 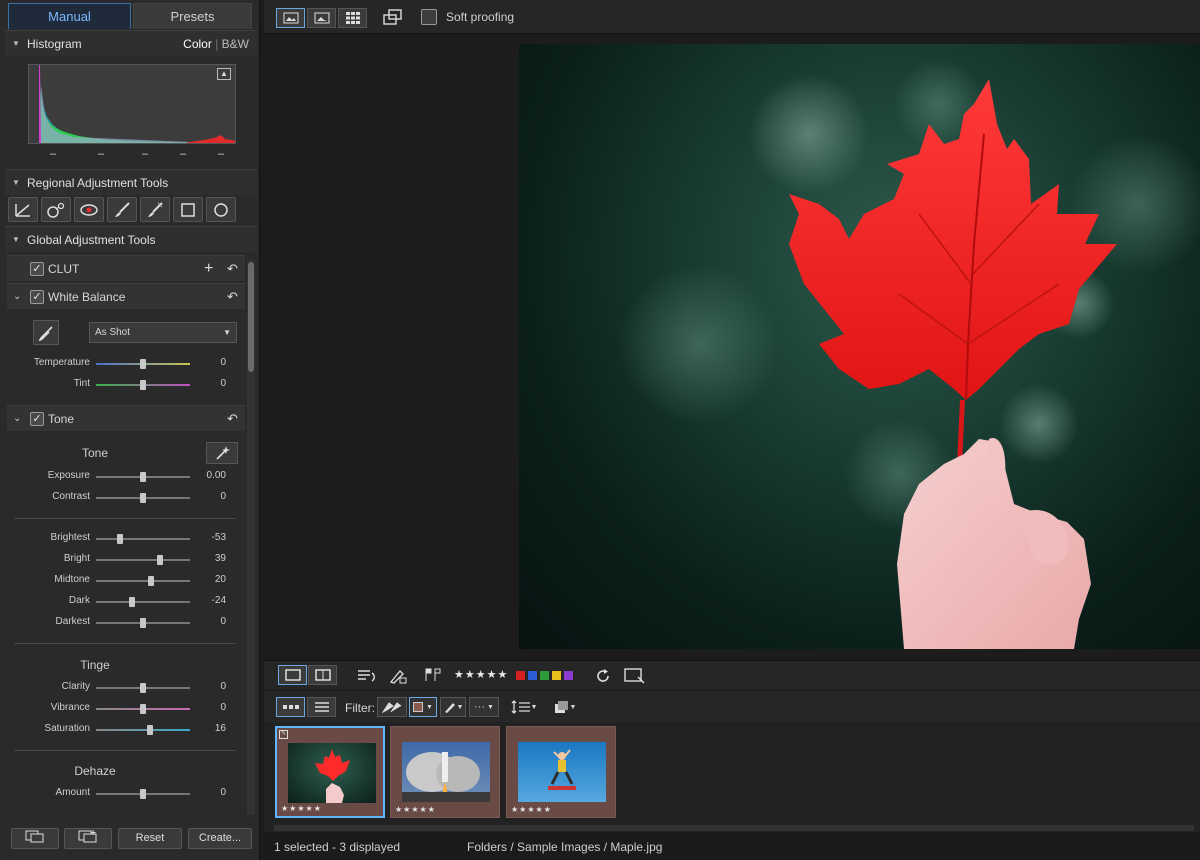 I want to click on filmstrip-list-view-button, so click(x=321, y=707).